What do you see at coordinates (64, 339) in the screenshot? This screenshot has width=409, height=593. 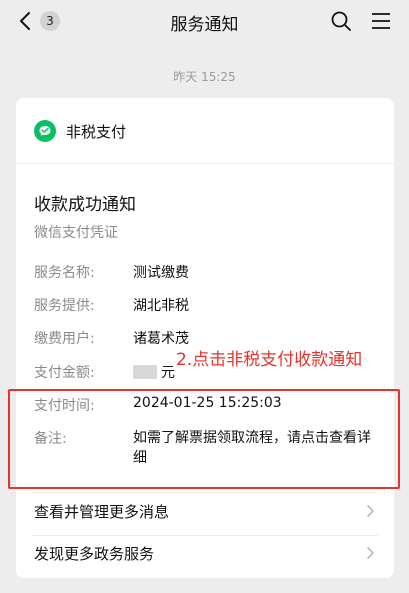 I see `field-label-payer: 缴费用户:` at bounding box center [64, 339].